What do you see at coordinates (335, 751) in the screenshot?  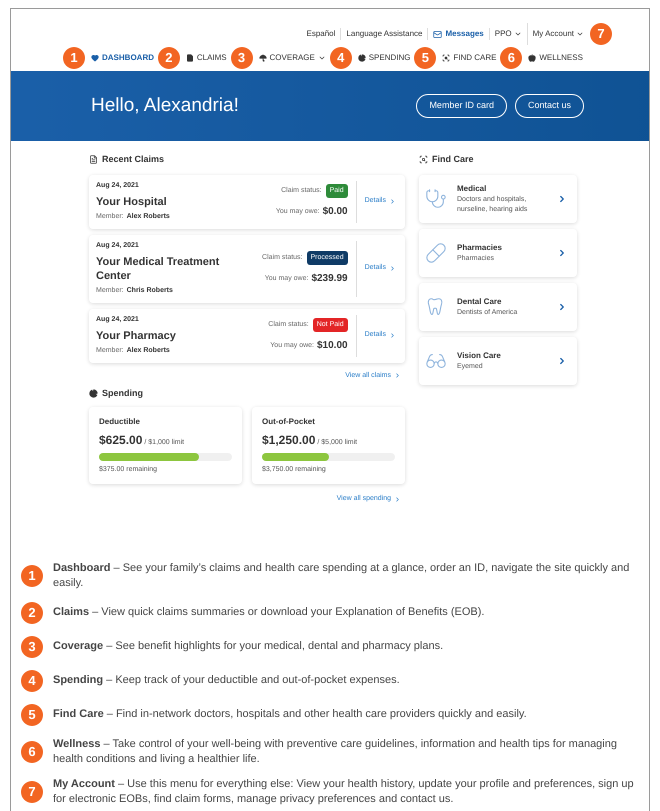 I see `legend-description: Wellness – Take control of your well-being with preventive care guidelines, information and health tips for managing health conditions and living a healthier life.` at bounding box center [335, 751].